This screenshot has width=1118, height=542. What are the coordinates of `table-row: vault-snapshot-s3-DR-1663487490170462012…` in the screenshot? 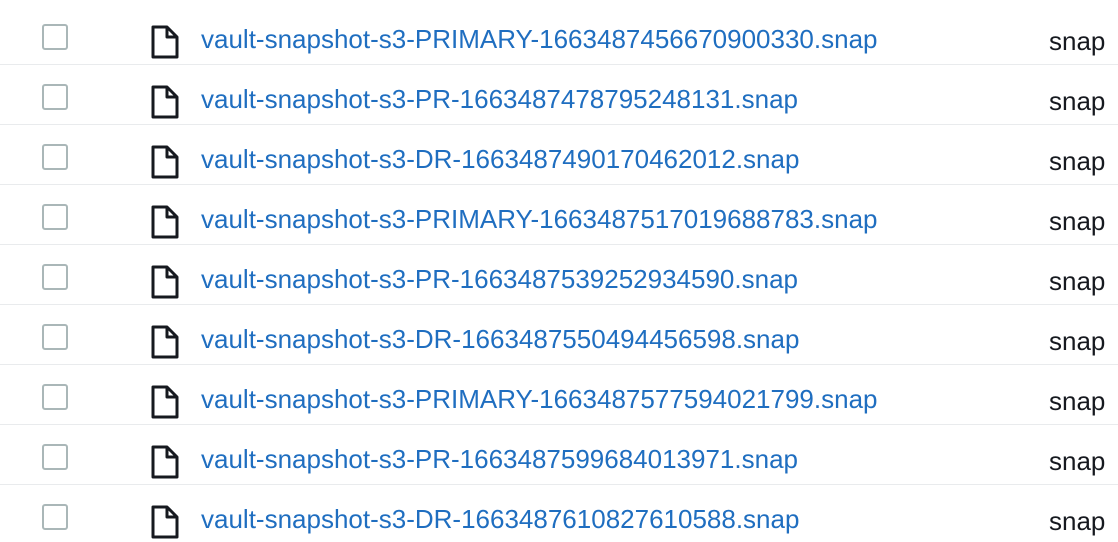 It's located at (559, 155).